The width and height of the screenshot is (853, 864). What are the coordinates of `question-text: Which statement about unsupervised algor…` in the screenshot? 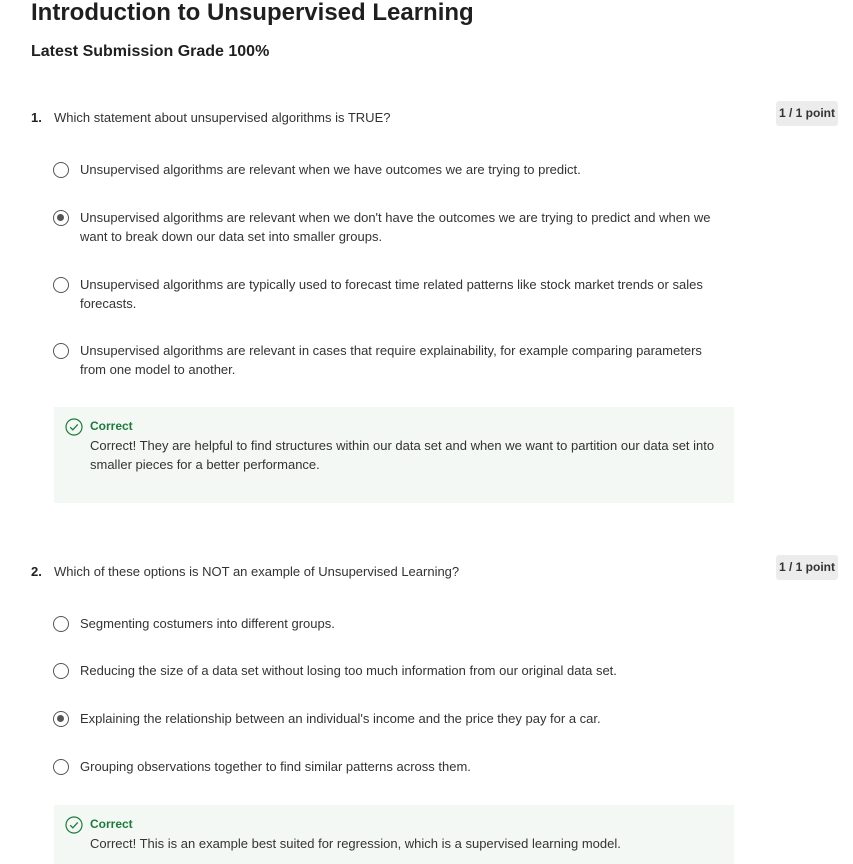 It's located at (222, 117).